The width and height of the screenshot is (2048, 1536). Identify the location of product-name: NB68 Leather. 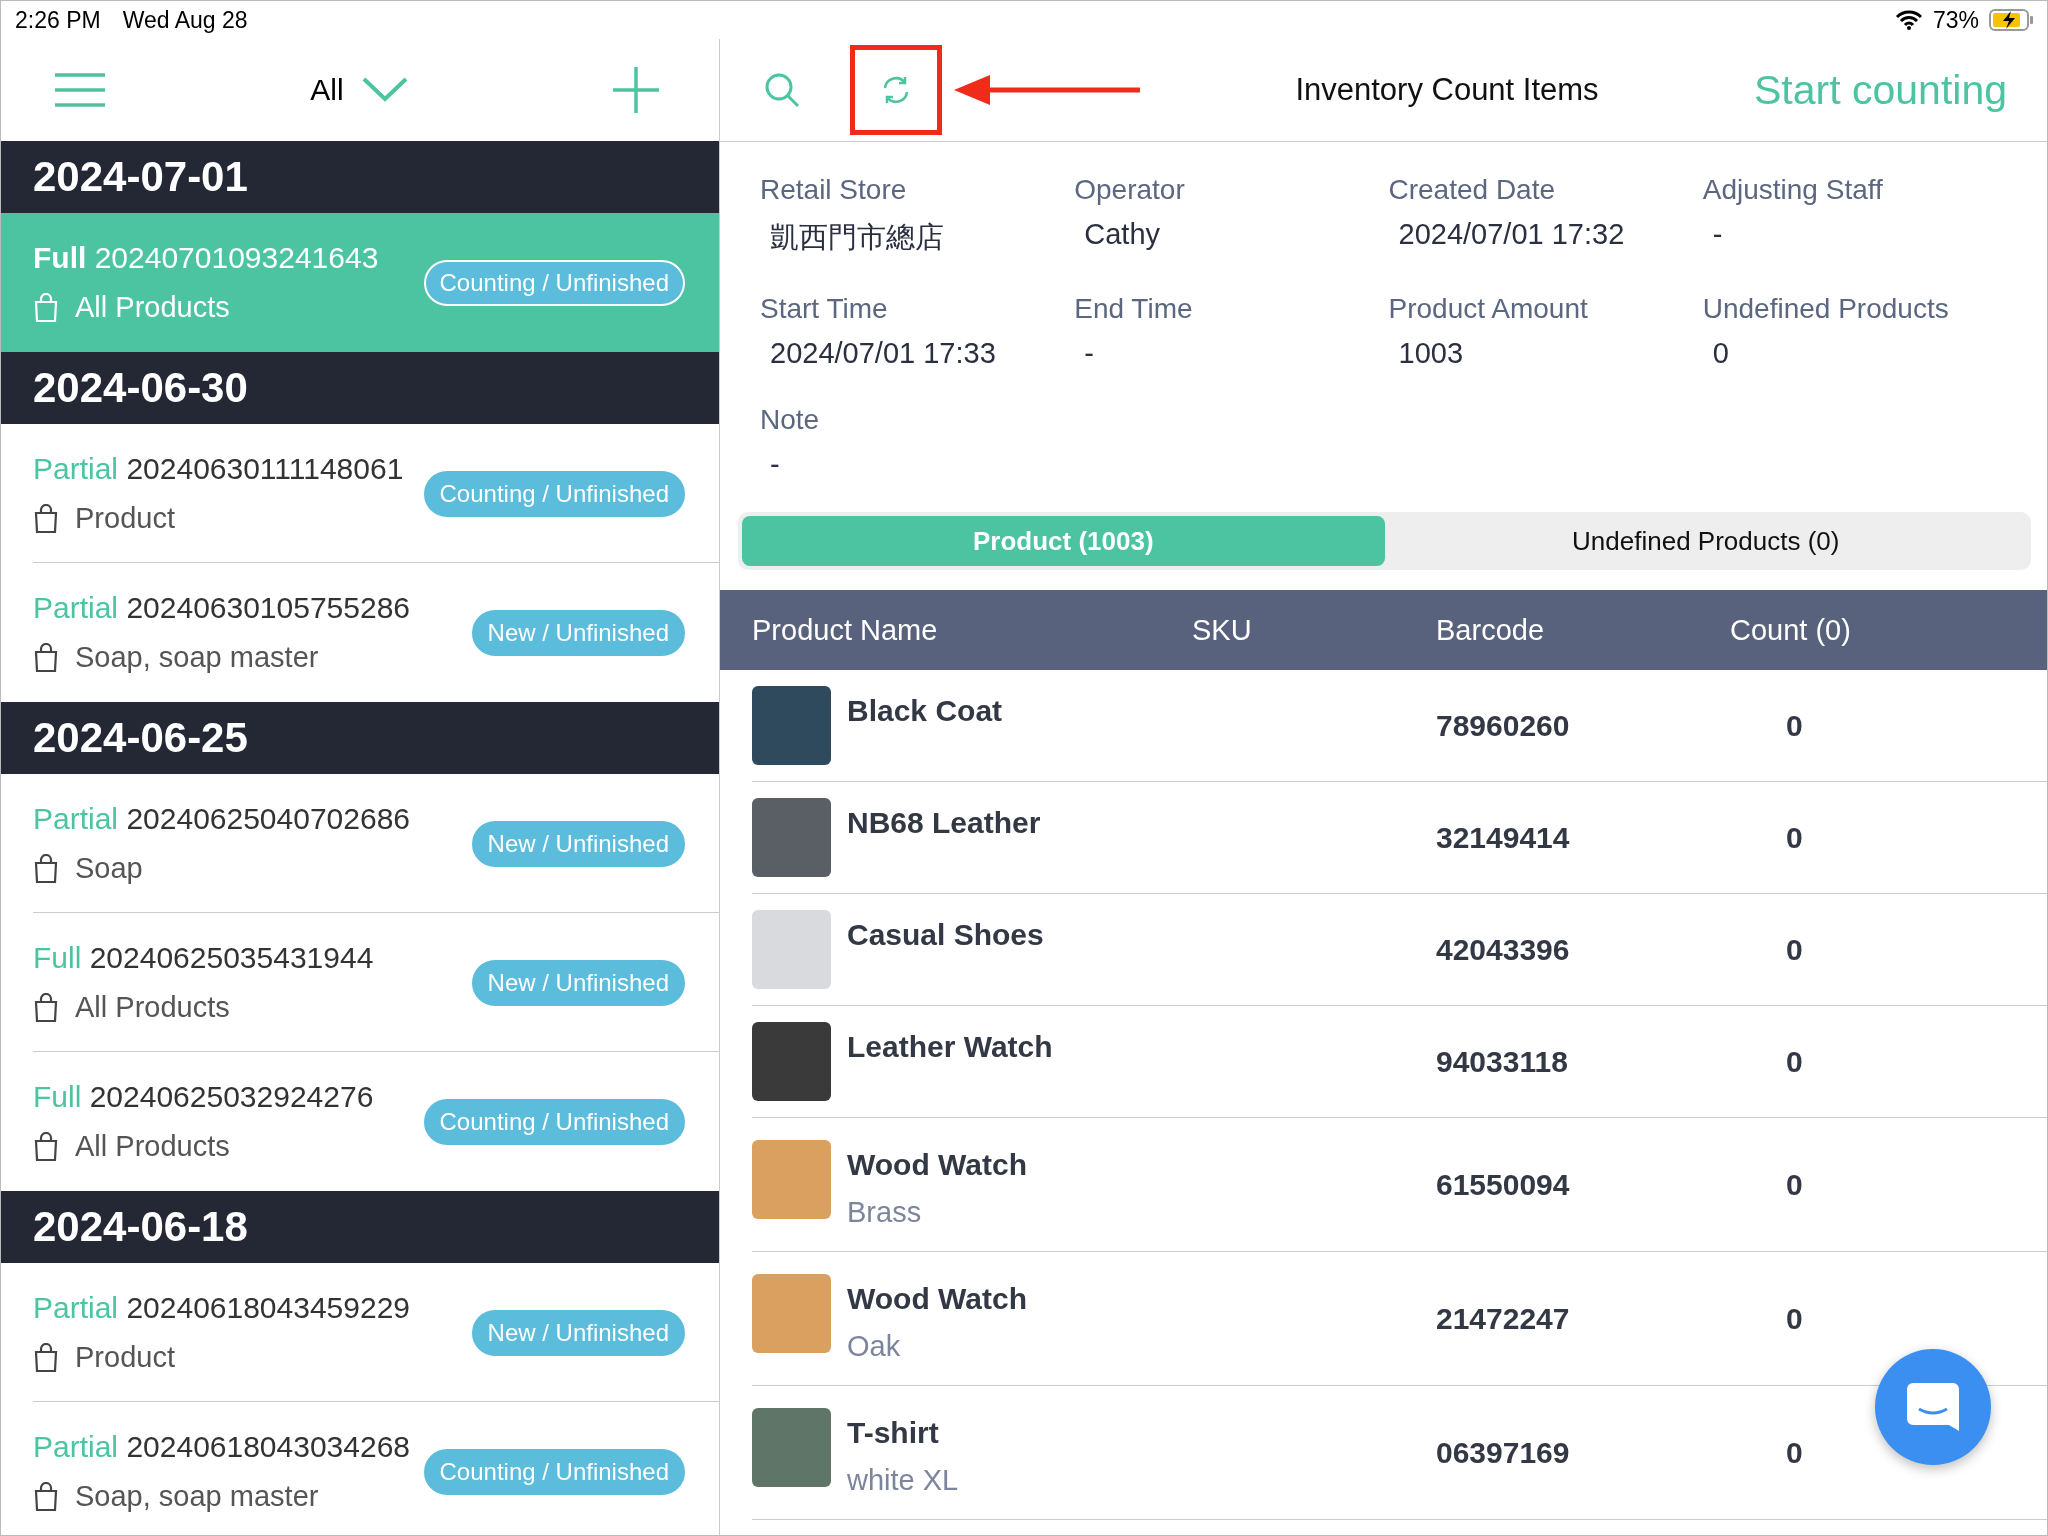
(944, 823).